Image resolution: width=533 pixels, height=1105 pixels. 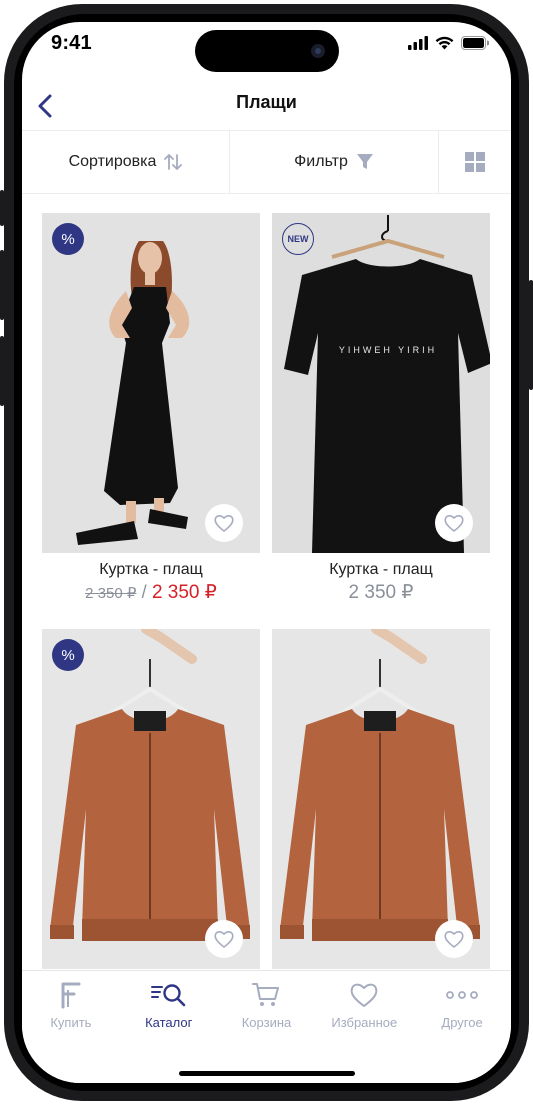 I want to click on volume-up-button, so click(x=2, y=285).